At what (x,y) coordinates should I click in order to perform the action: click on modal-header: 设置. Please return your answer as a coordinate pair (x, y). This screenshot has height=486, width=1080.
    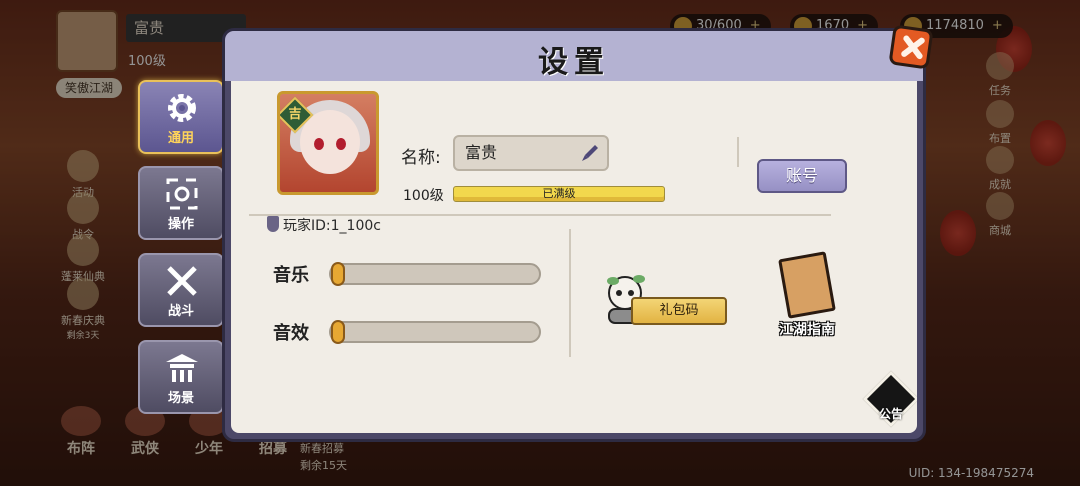
    Looking at the image, I should click on (574, 56).